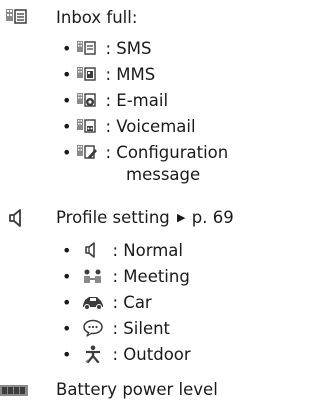 The image size is (320, 404). I want to click on list-item-label: : MMS, so click(130, 74).